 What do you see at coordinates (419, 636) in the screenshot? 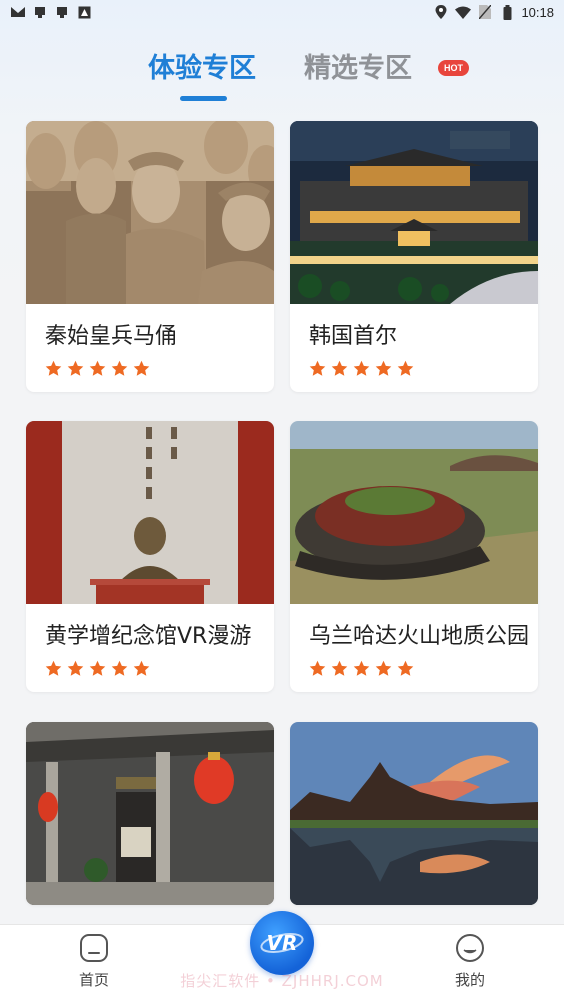
I see `card-title: 乌兰哈达火山地质公园` at bounding box center [419, 636].